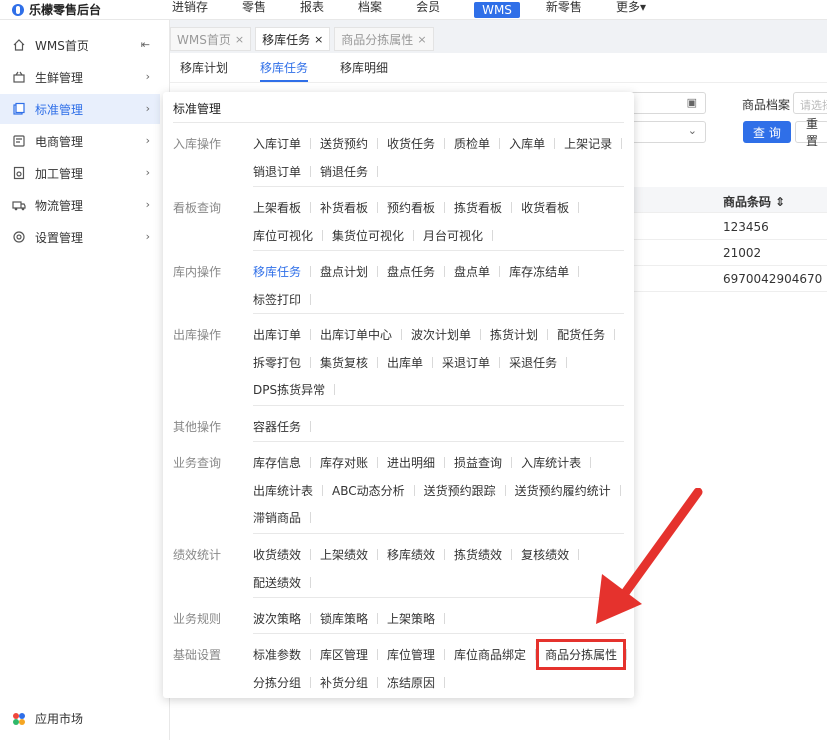  I want to click on sidebar-item-2: 生鲜管理 ›, so click(80, 77).